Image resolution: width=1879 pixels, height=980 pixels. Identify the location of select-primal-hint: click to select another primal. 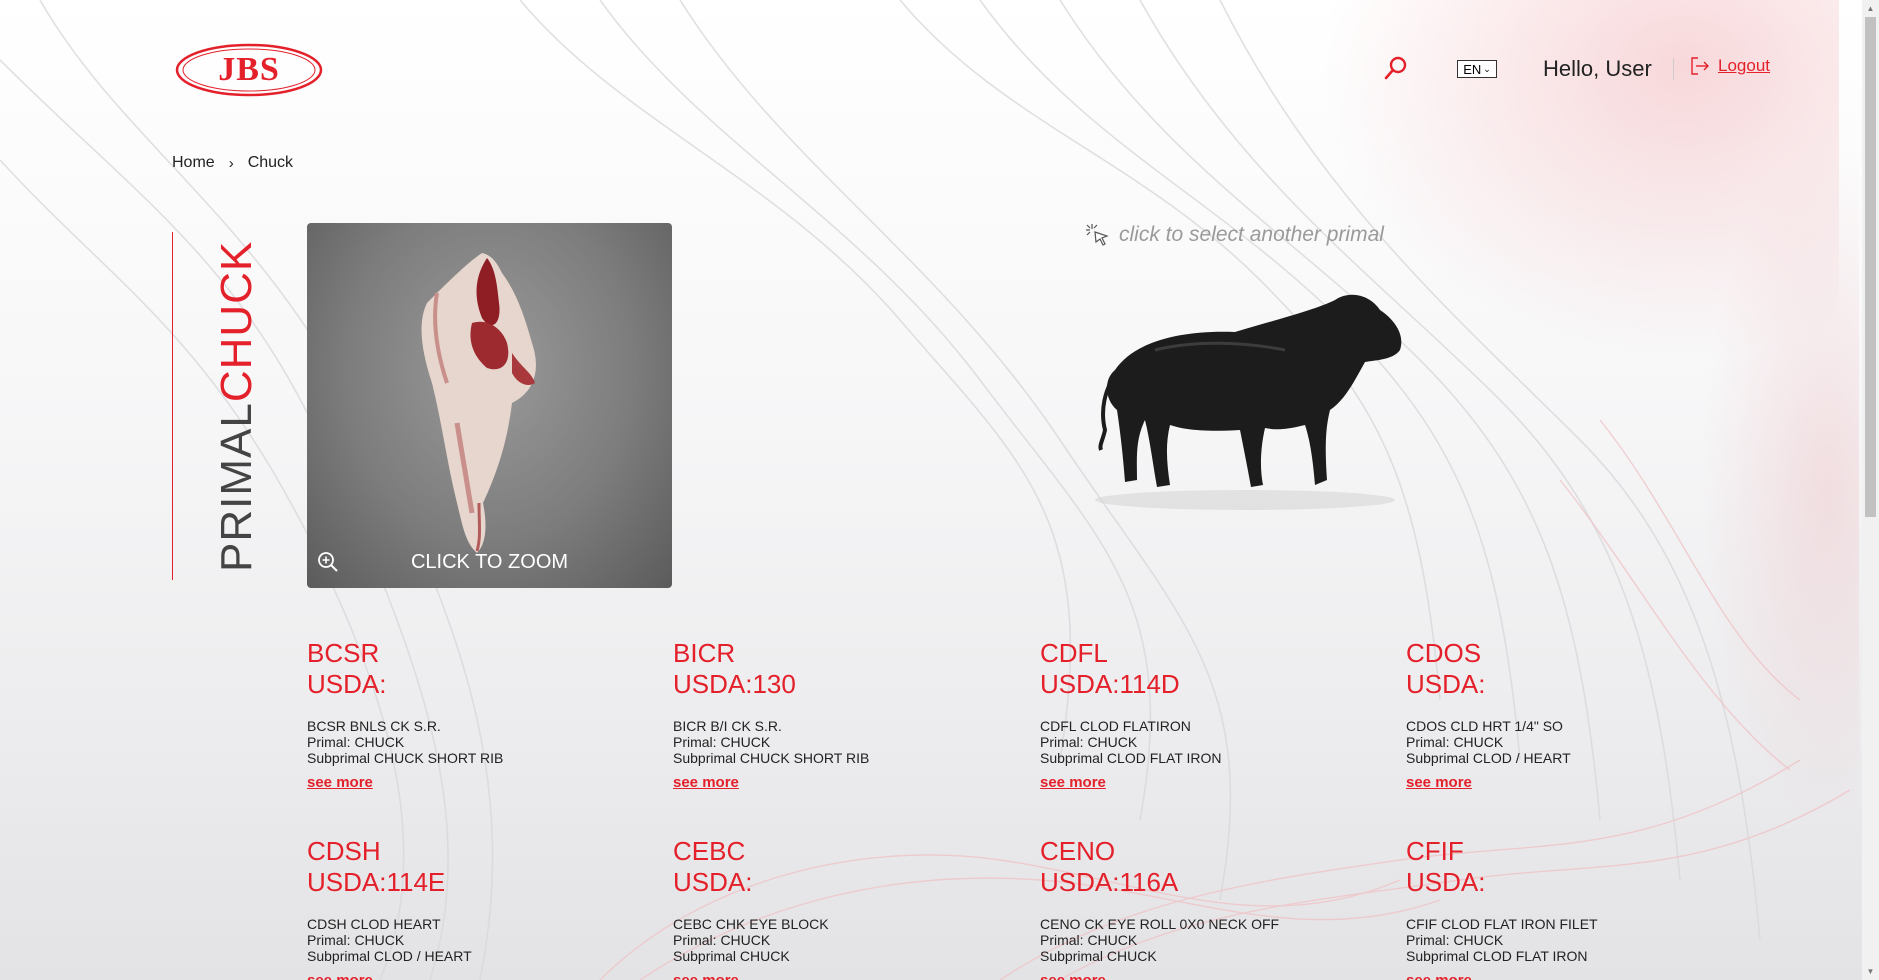
(1234, 235).